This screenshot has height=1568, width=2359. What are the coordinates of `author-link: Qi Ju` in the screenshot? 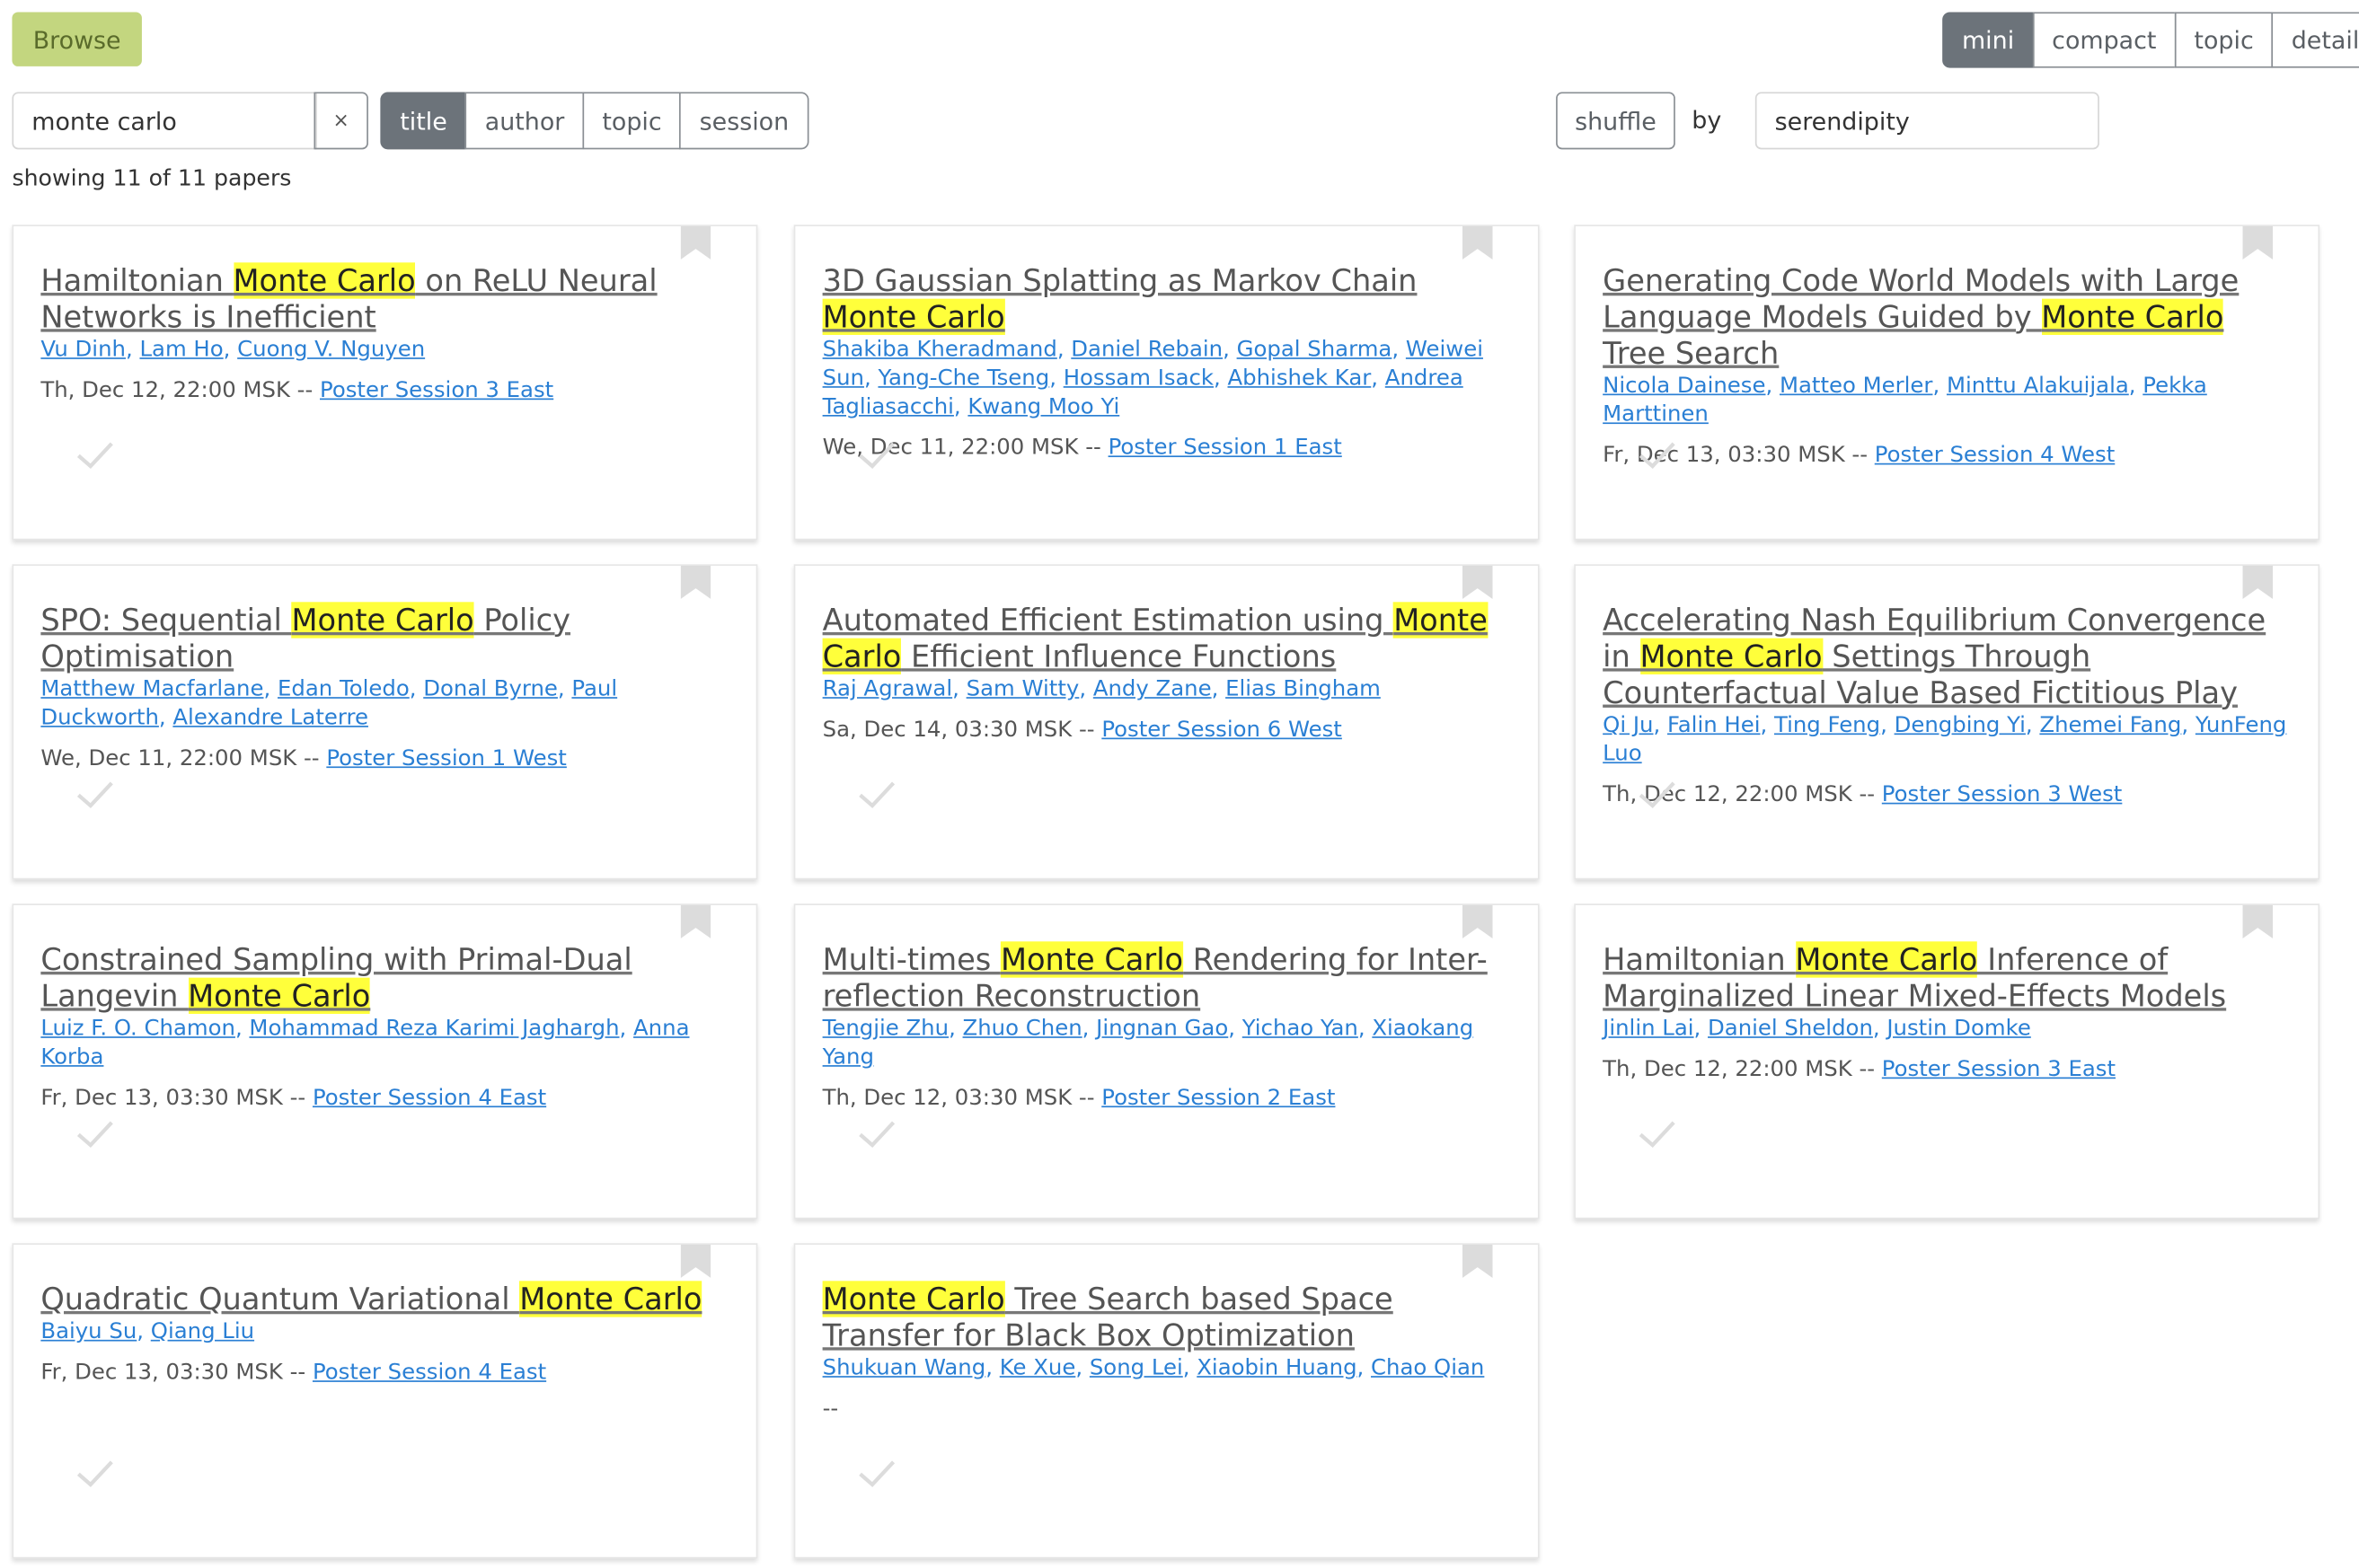 It's located at (1628, 726).